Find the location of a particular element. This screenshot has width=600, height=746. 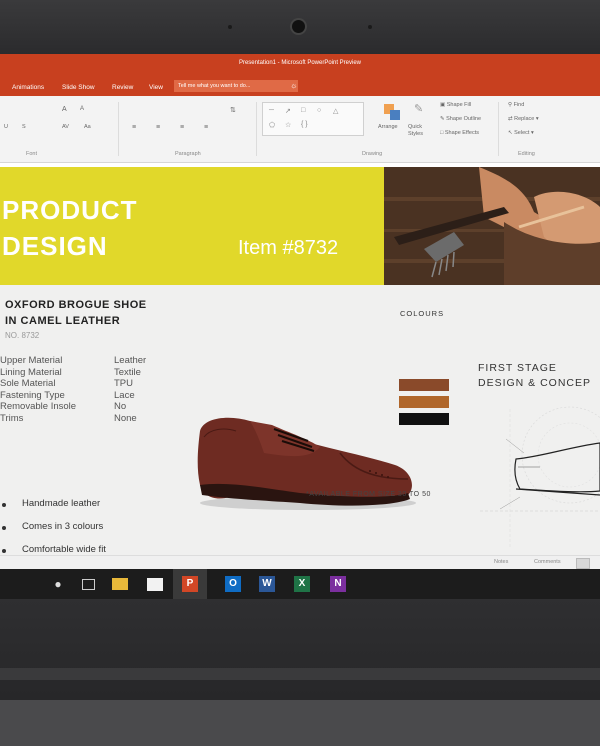

webcam is located at coordinates (298, 26).